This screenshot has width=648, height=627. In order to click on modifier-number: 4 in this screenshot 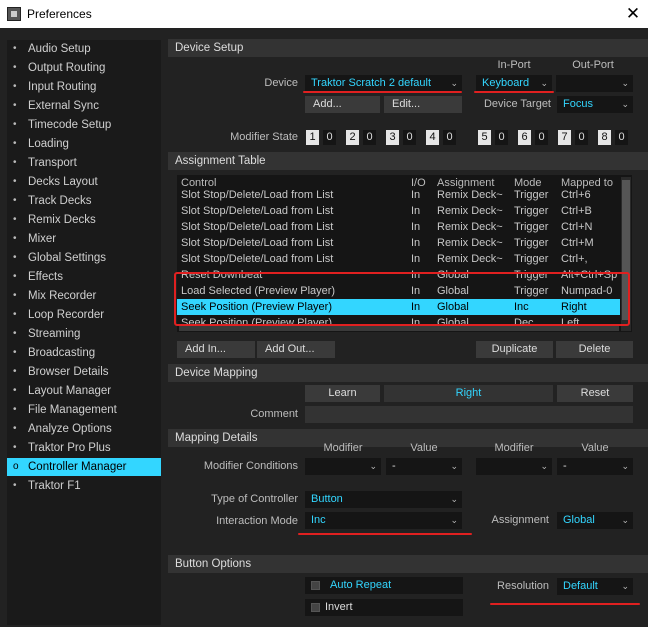, I will do `click(432, 137)`.